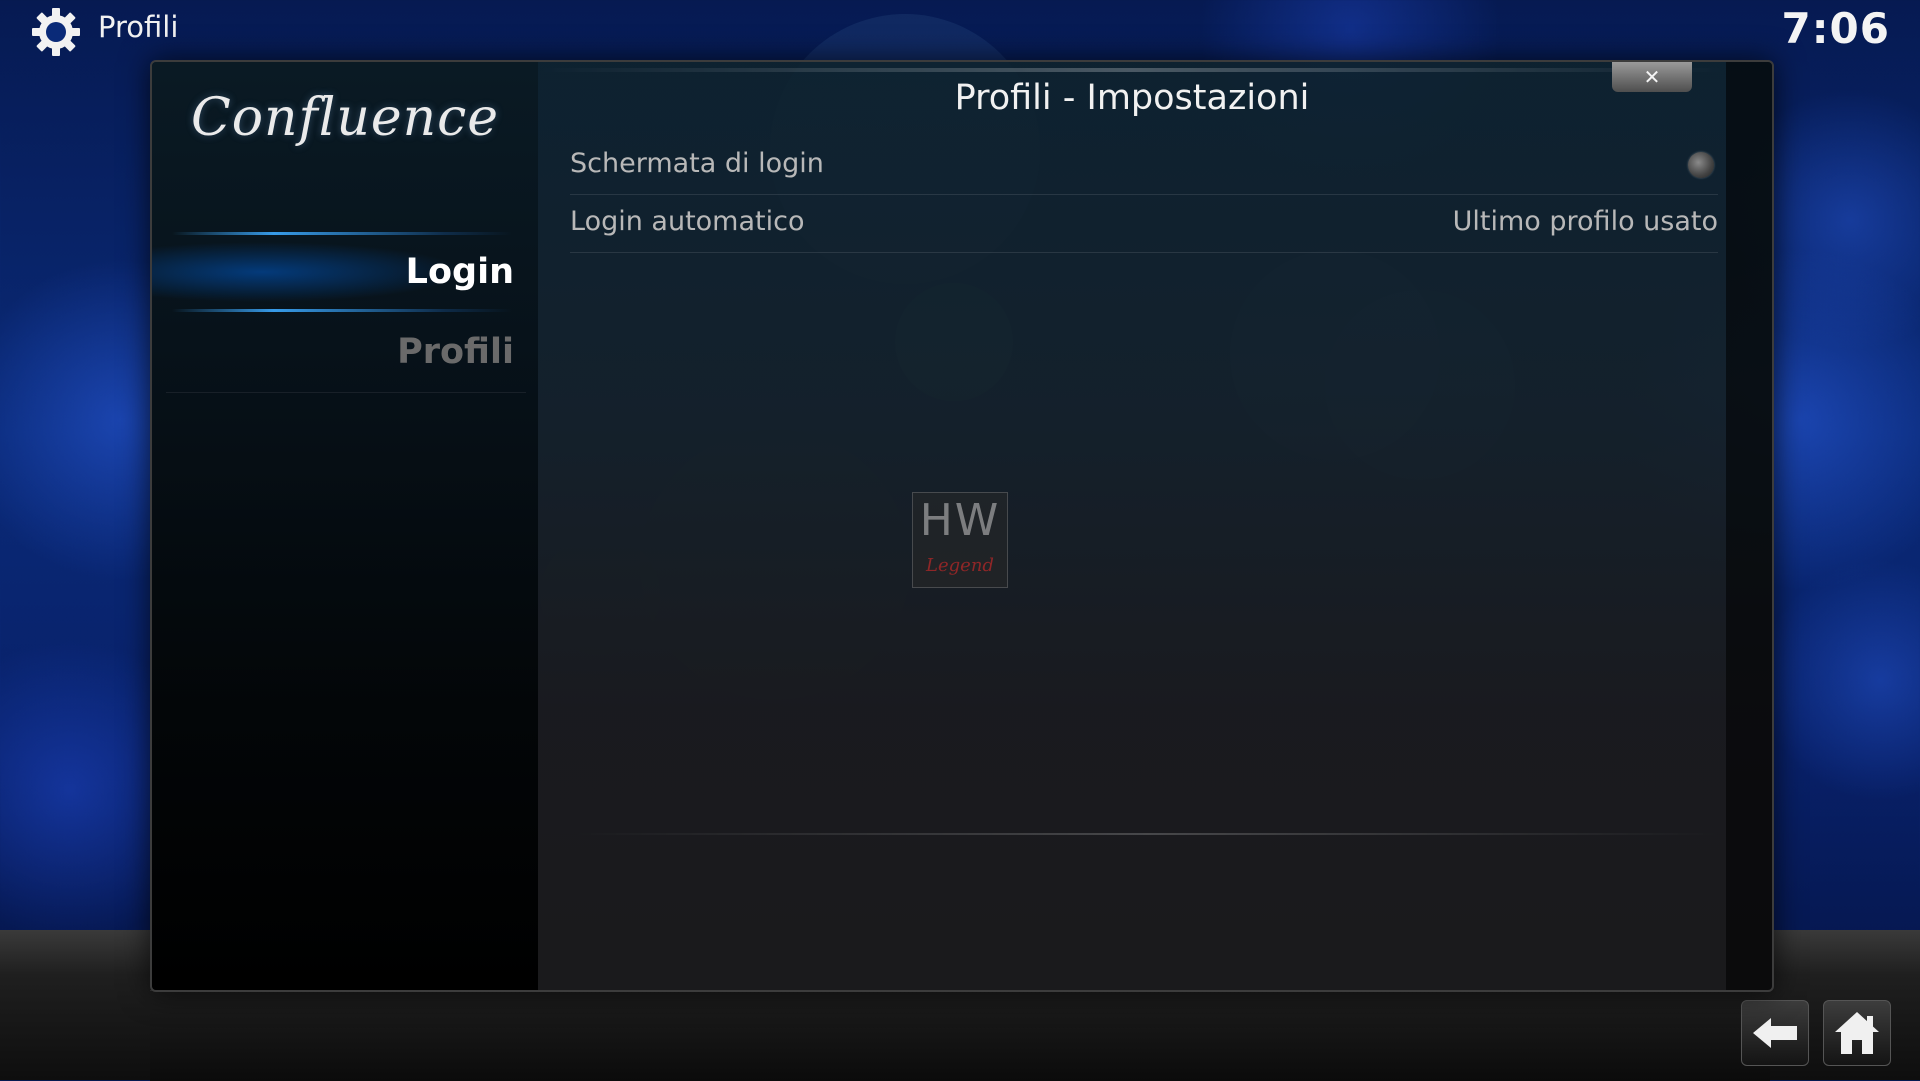  What do you see at coordinates (687, 221) in the screenshot?
I see `setting-label: Login automatico` at bounding box center [687, 221].